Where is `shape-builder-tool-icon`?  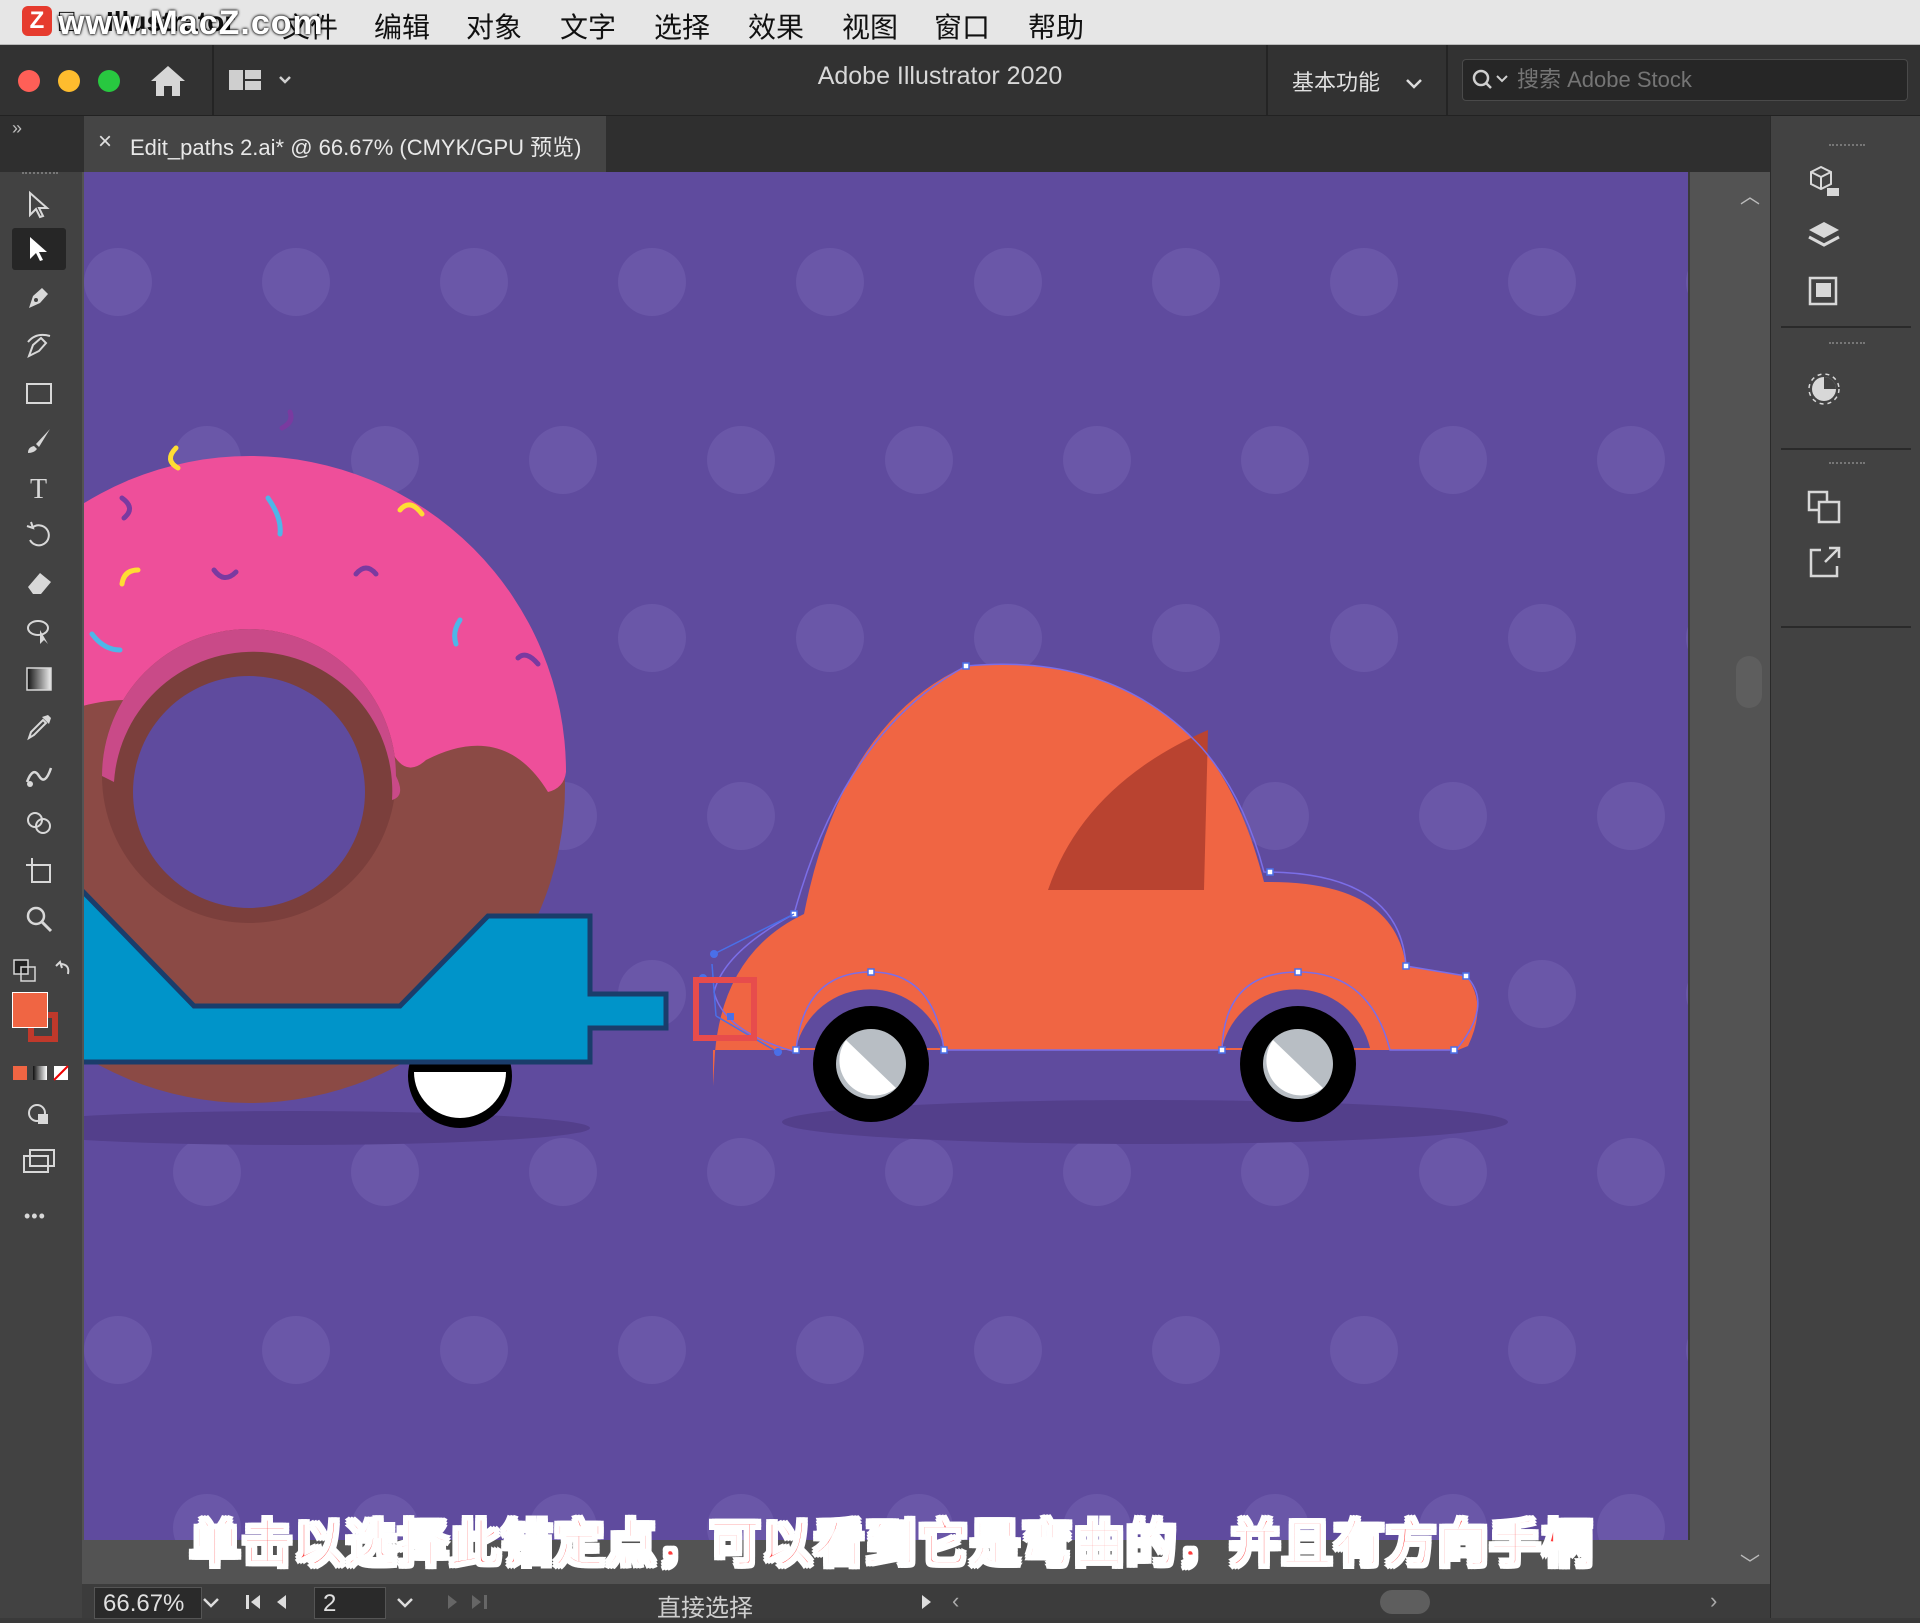
shape-builder-tool-icon is located at coordinates (39, 823).